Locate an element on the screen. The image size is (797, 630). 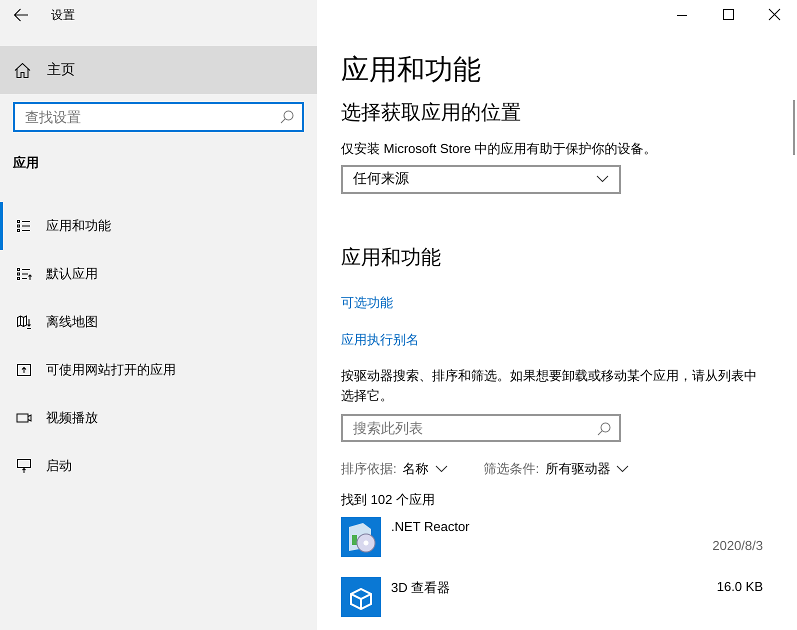
home-icon is located at coordinates (22, 70).